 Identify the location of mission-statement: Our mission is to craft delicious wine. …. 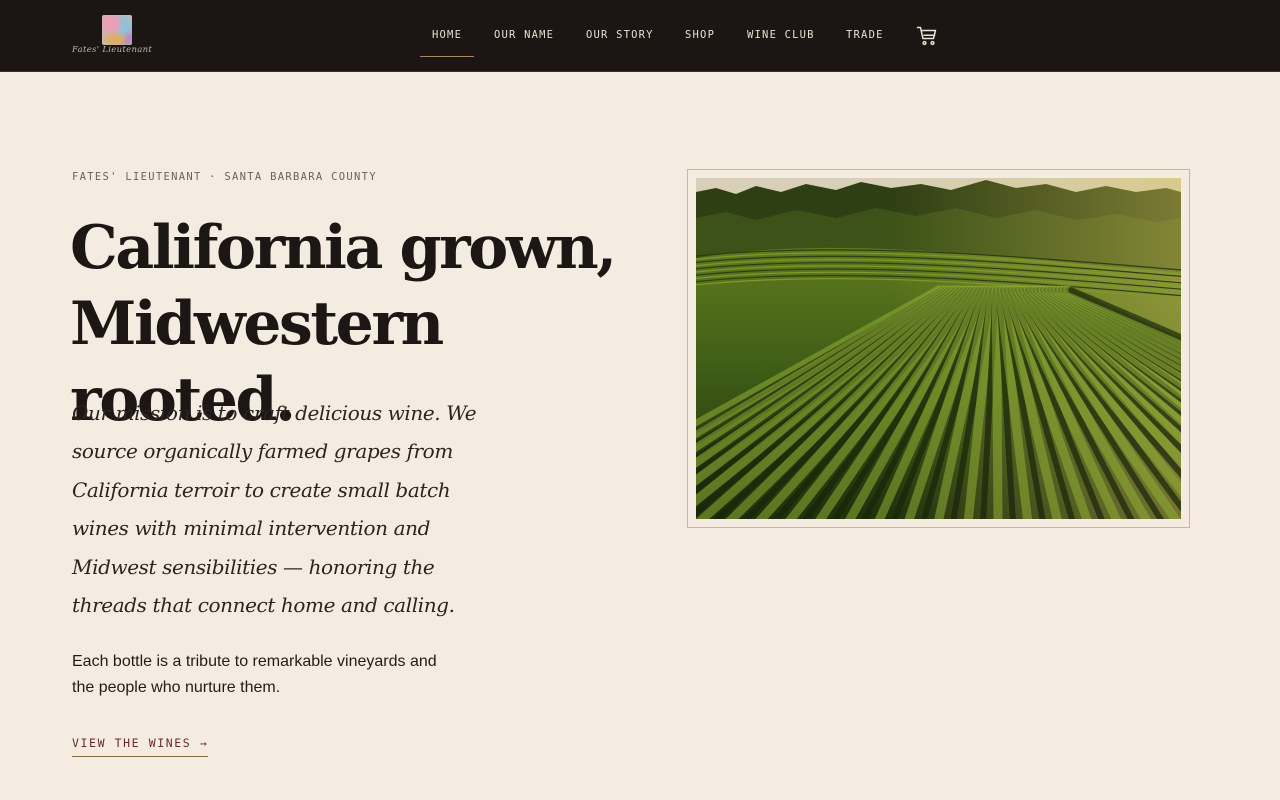
(274, 509).